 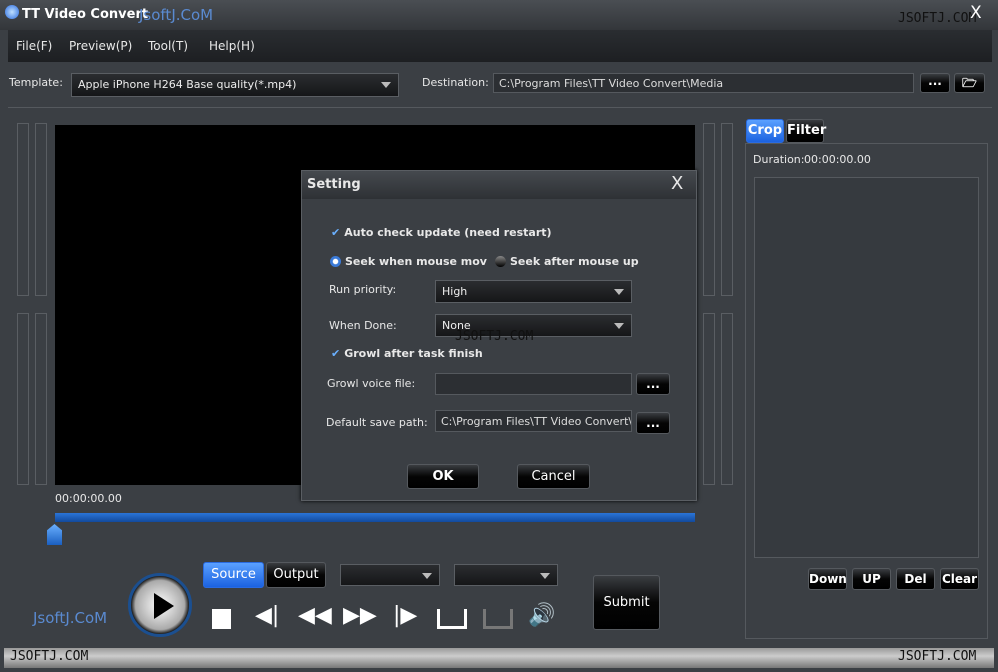 I want to click on volume-icon: 🔊, so click(x=541, y=615).